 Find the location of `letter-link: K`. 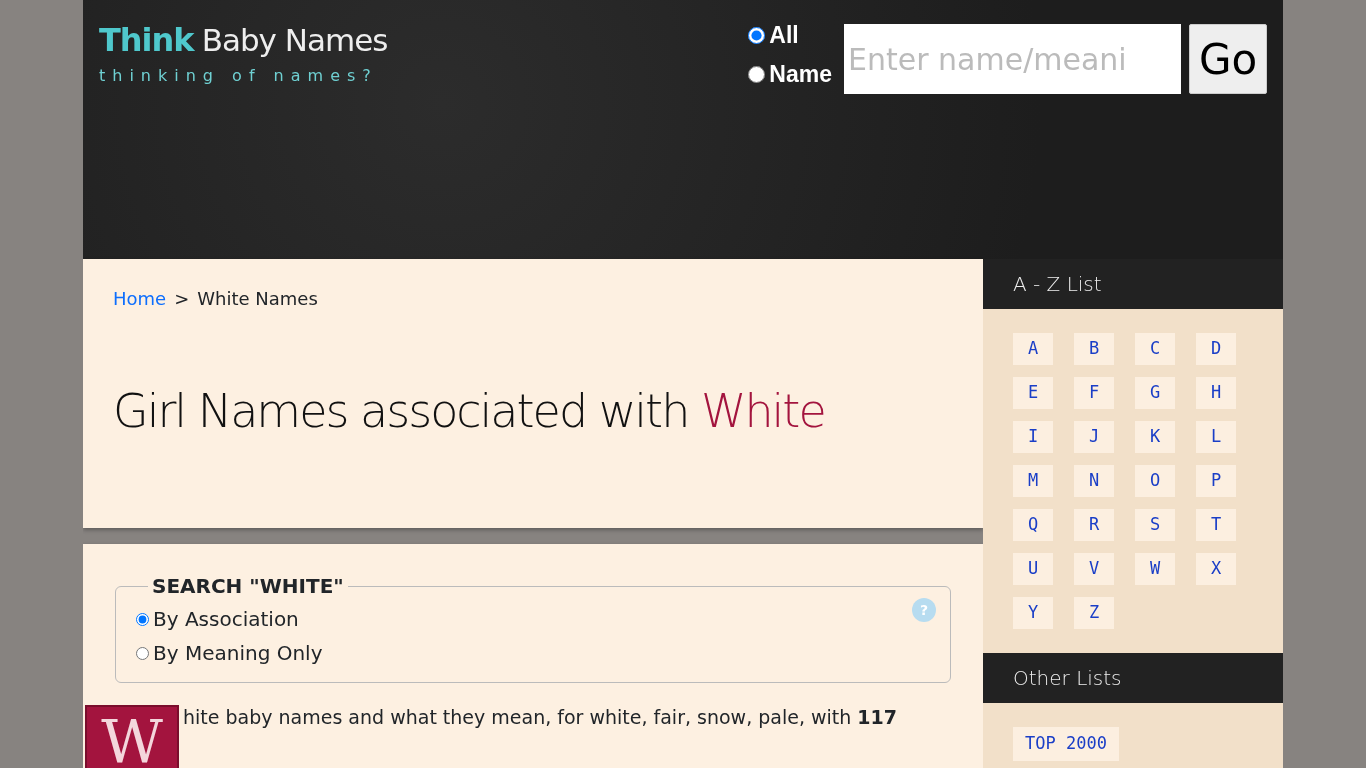

letter-link: K is located at coordinates (1155, 437).